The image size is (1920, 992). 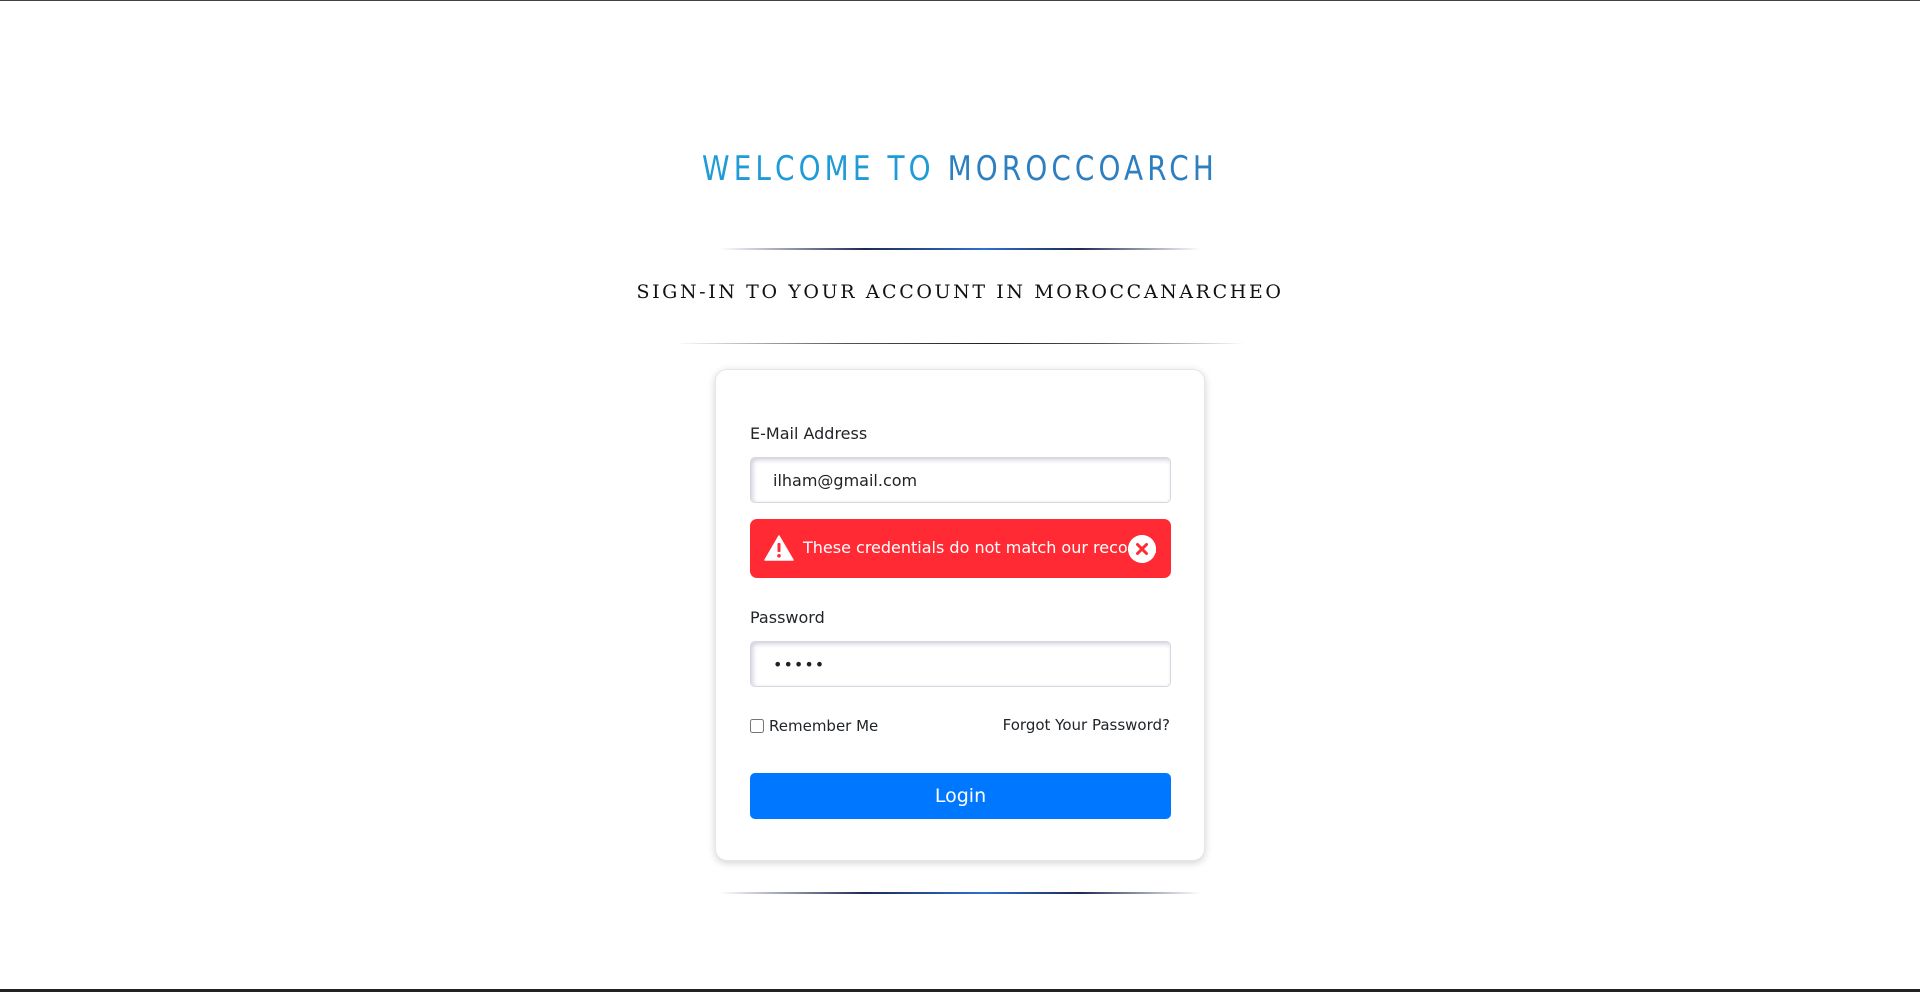 What do you see at coordinates (960, 893) in the screenshot?
I see `bottom-divider` at bounding box center [960, 893].